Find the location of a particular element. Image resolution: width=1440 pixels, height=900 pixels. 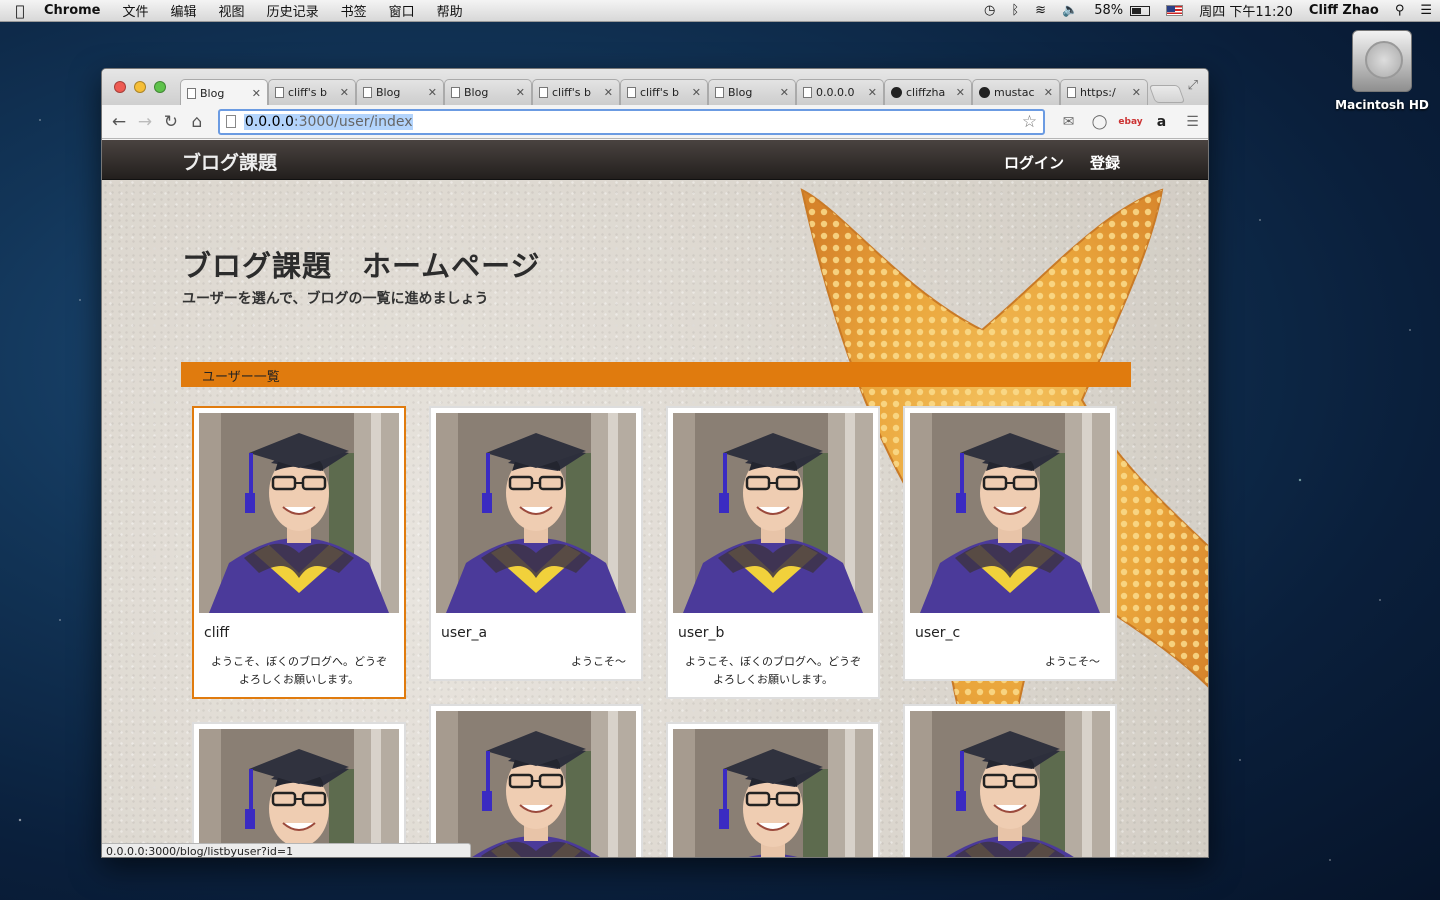

close-window-button is located at coordinates (120, 87).